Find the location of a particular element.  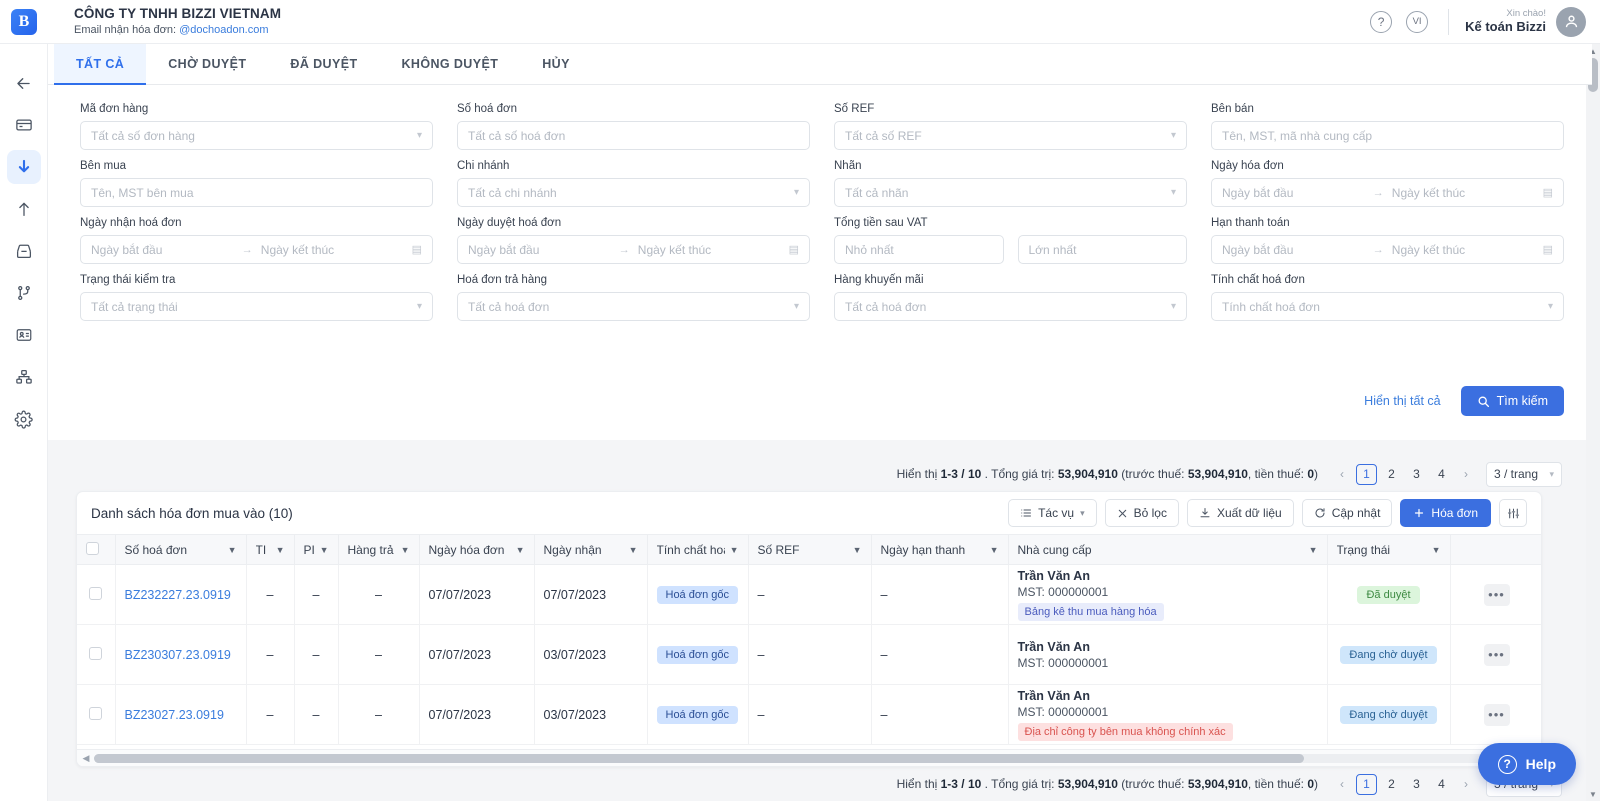

tab-da-duyet: ĐÃ DUYỆT is located at coordinates (323, 64).